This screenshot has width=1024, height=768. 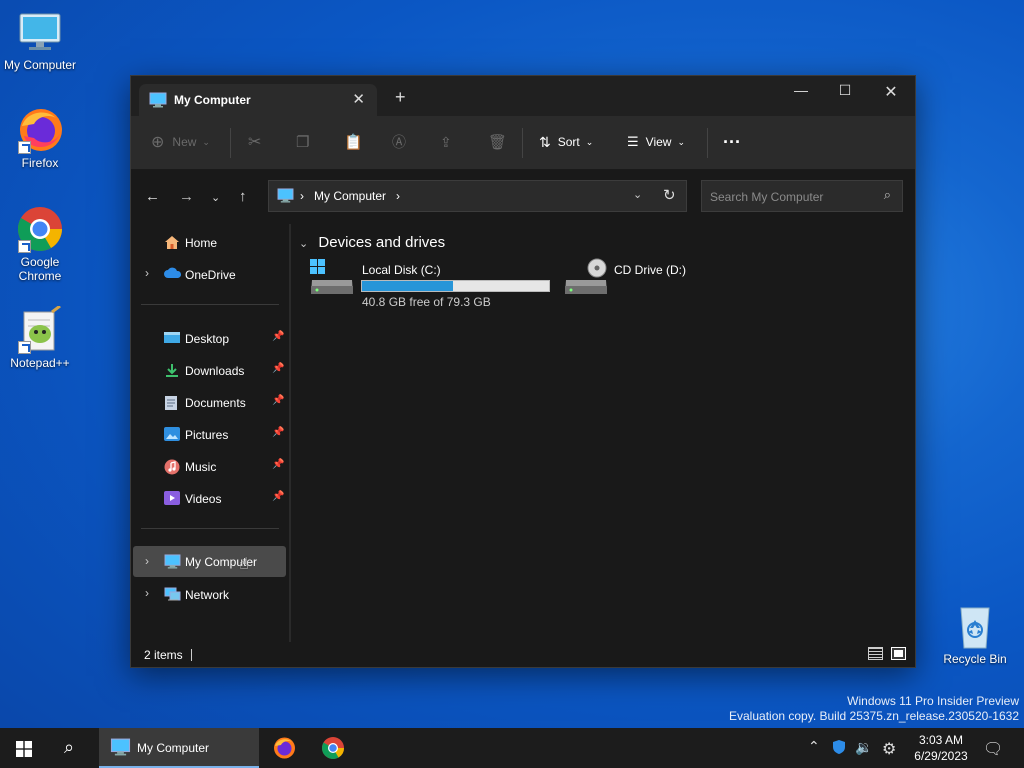 What do you see at coordinates (898, 653) in the screenshot?
I see `tiles-view-button` at bounding box center [898, 653].